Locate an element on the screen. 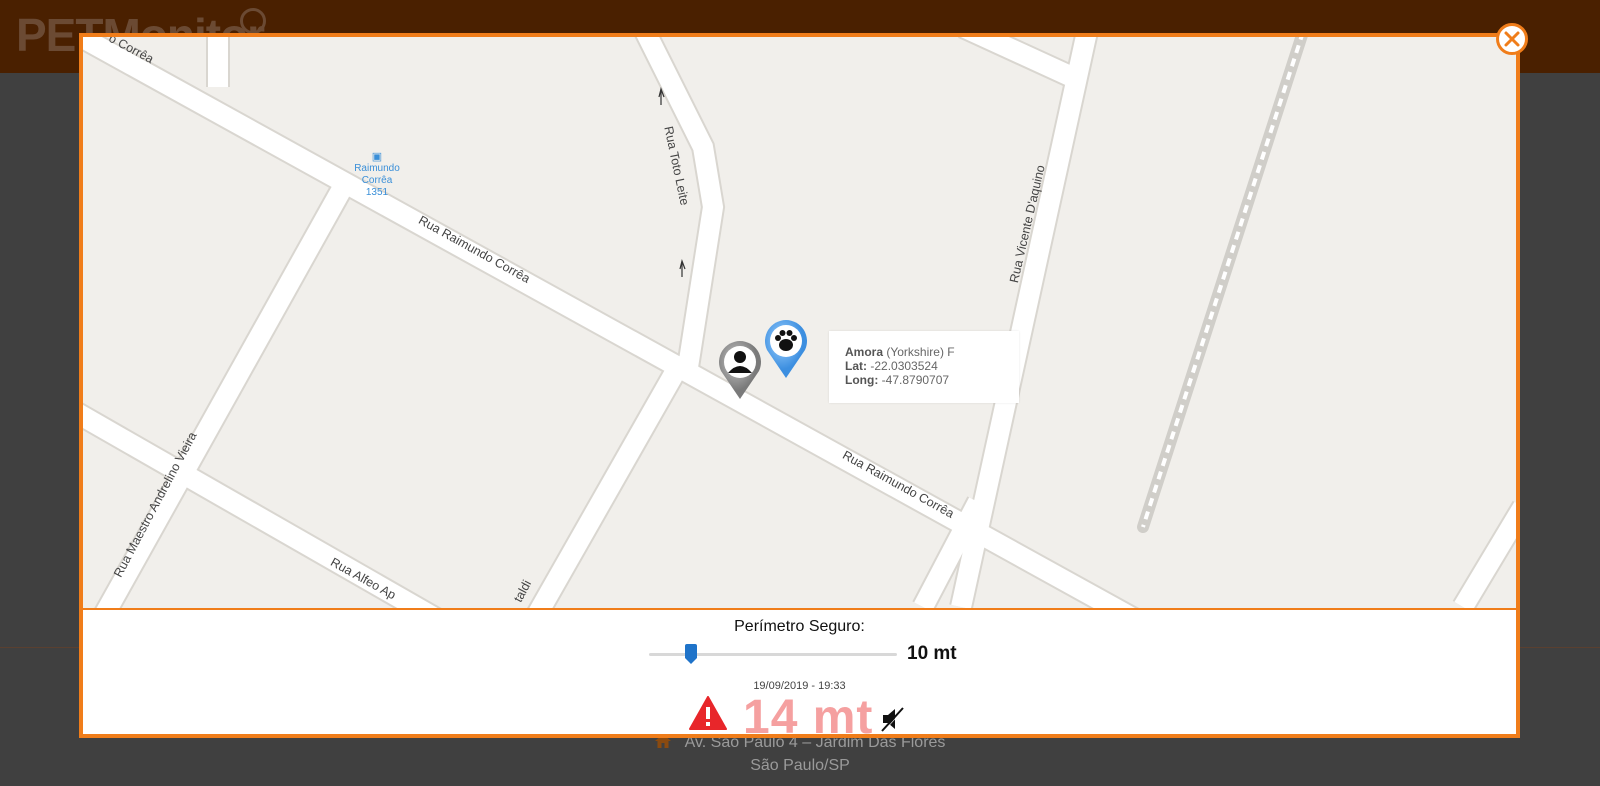 The width and height of the screenshot is (1600, 786). pet-name: Amora is located at coordinates (864, 352).